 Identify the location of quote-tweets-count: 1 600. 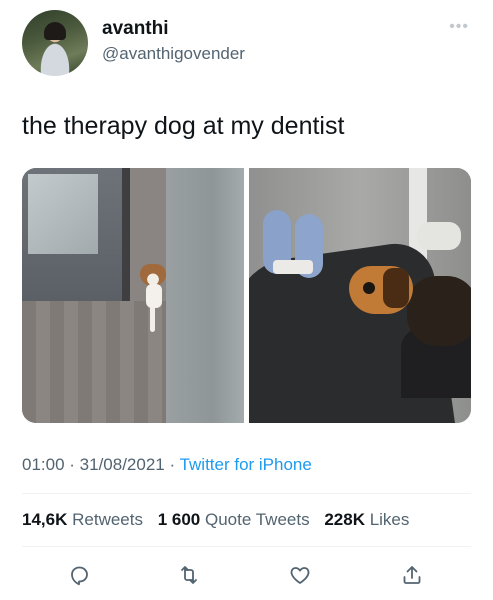
(179, 519).